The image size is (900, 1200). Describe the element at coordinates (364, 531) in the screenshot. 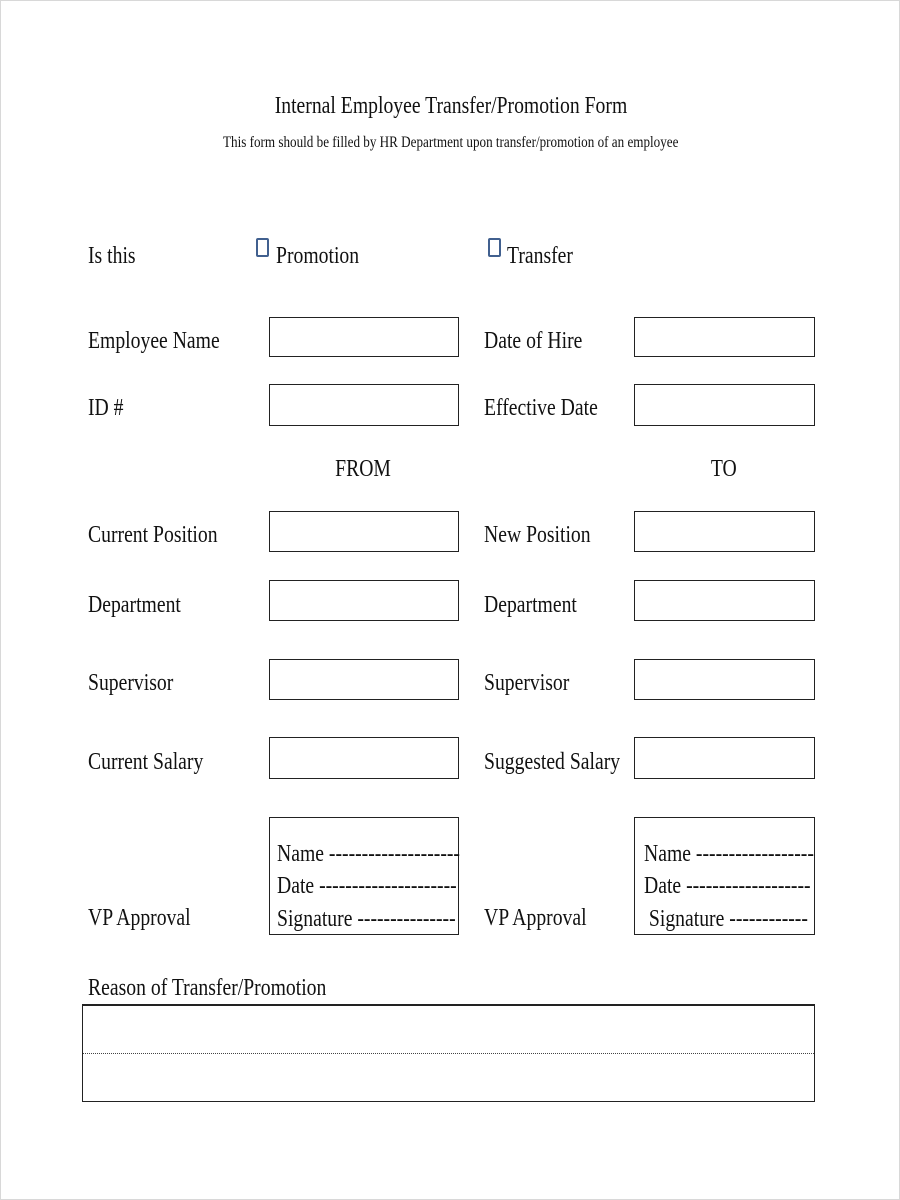

I see `current-position-field` at that location.